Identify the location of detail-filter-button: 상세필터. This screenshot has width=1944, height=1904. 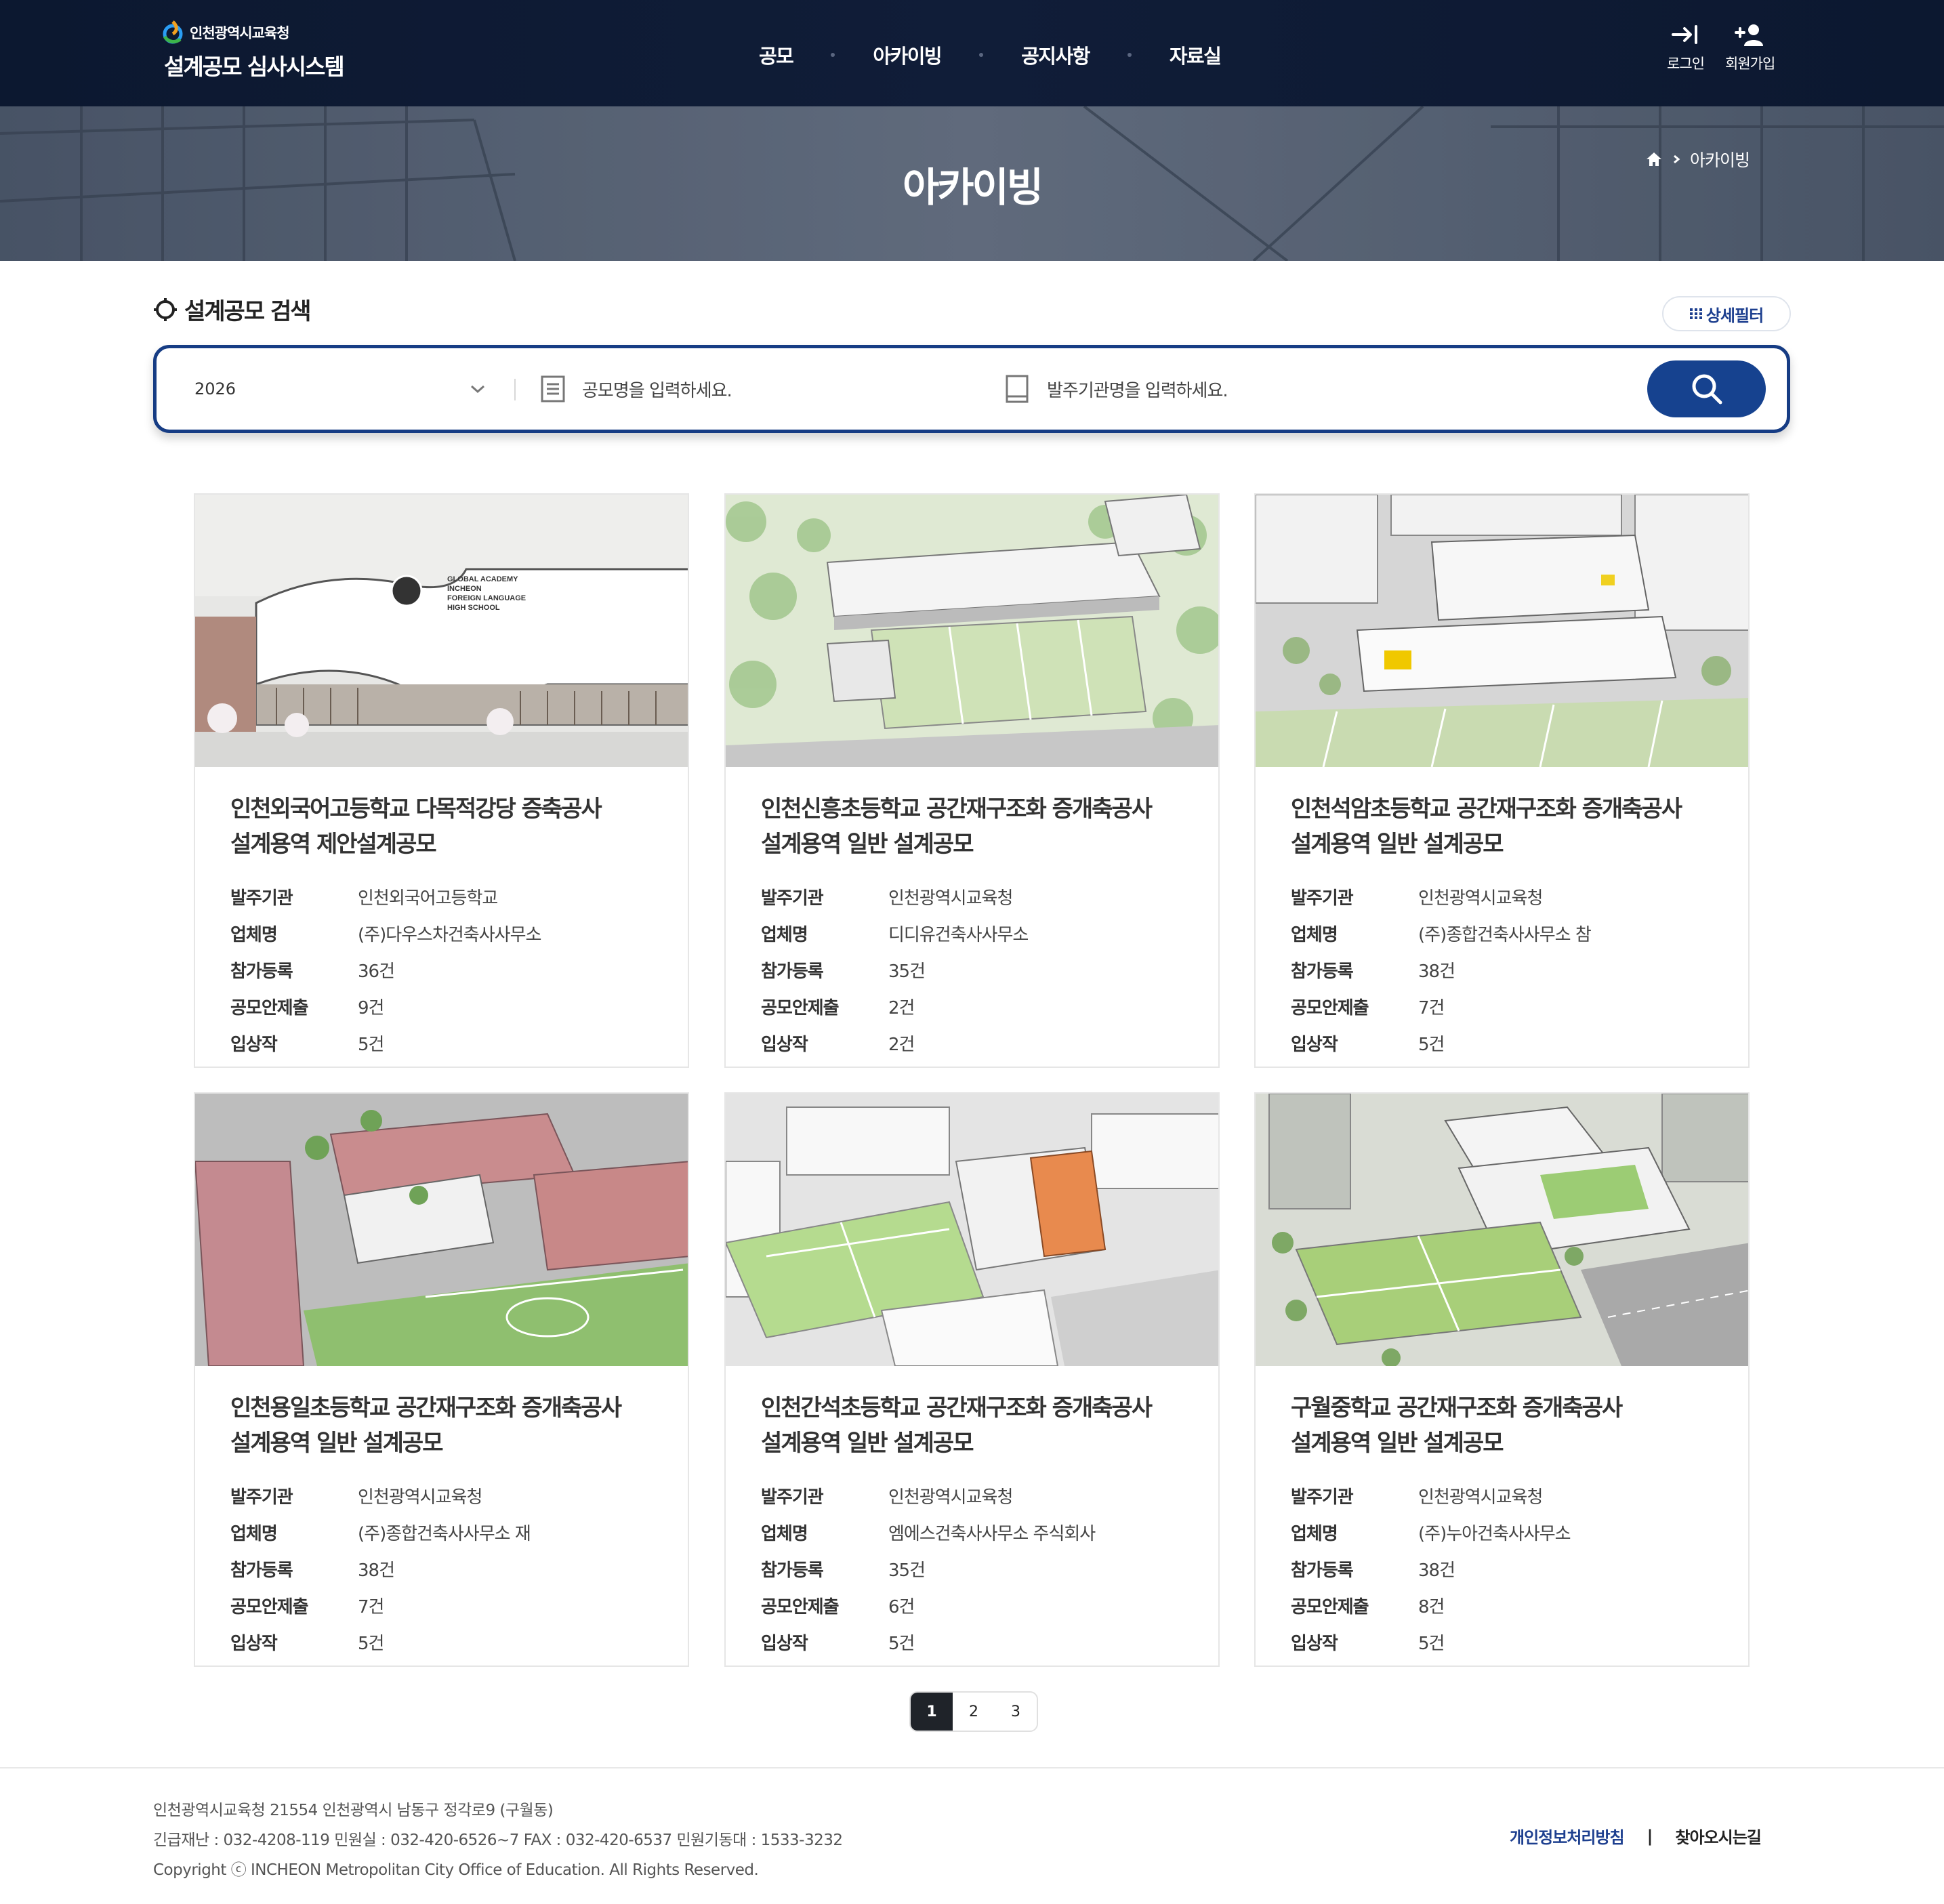
(1726, 314).